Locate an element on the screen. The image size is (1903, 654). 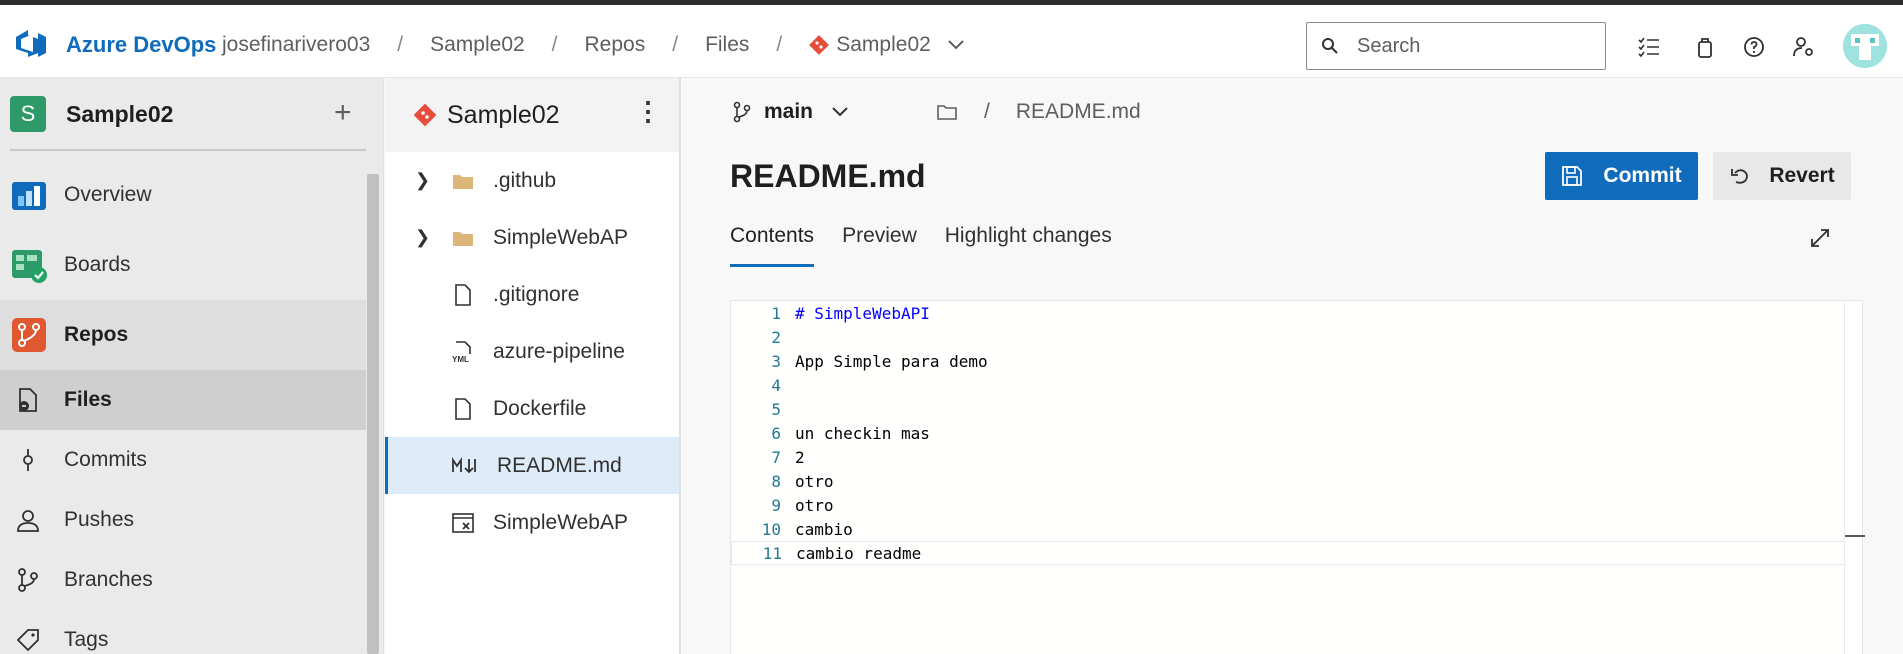
more-options-icon: ⋮ is located at coordinates (648, 111).